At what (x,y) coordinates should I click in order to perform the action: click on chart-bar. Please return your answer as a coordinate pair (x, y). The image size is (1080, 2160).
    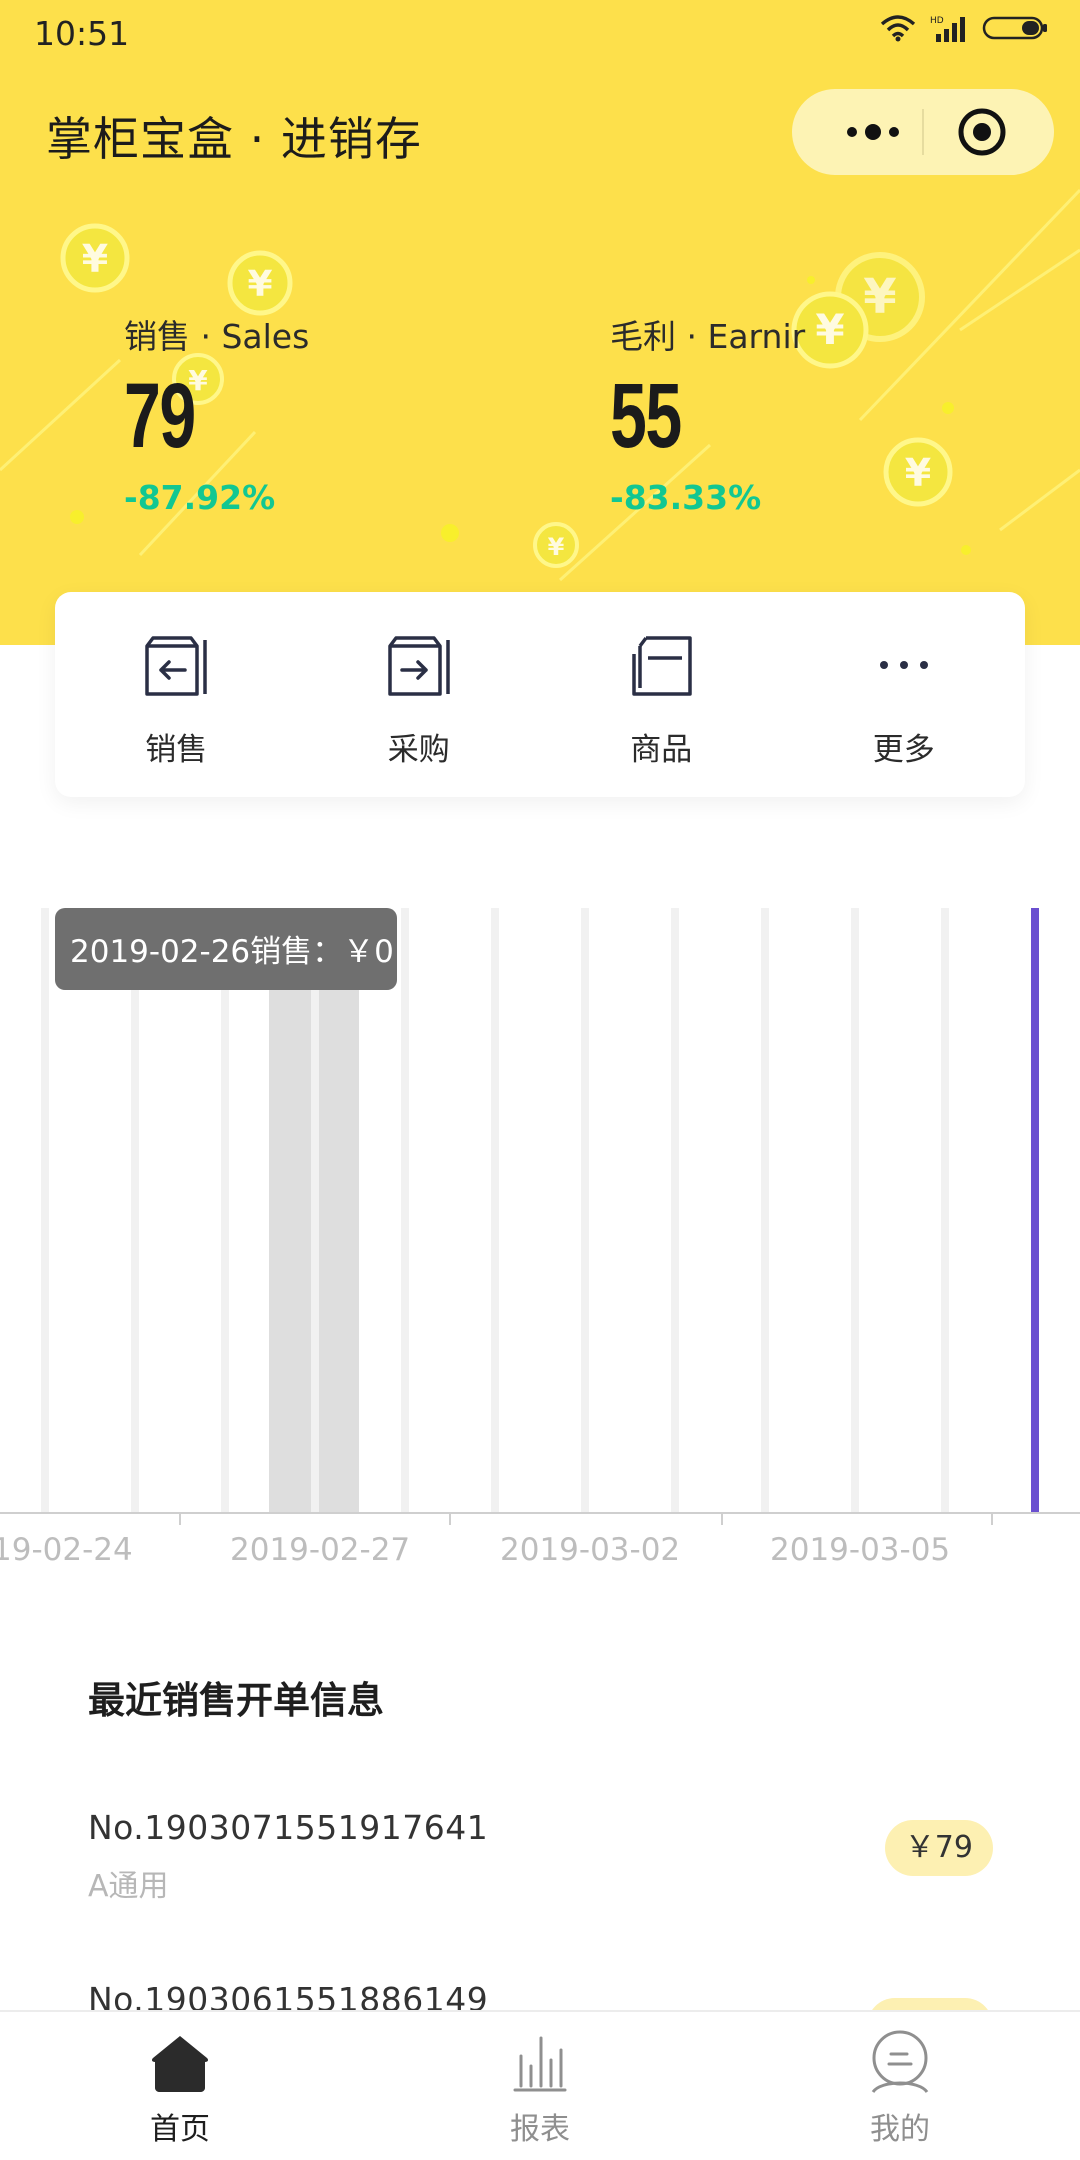
    Looking at the image, I should click on (1035, 1210).